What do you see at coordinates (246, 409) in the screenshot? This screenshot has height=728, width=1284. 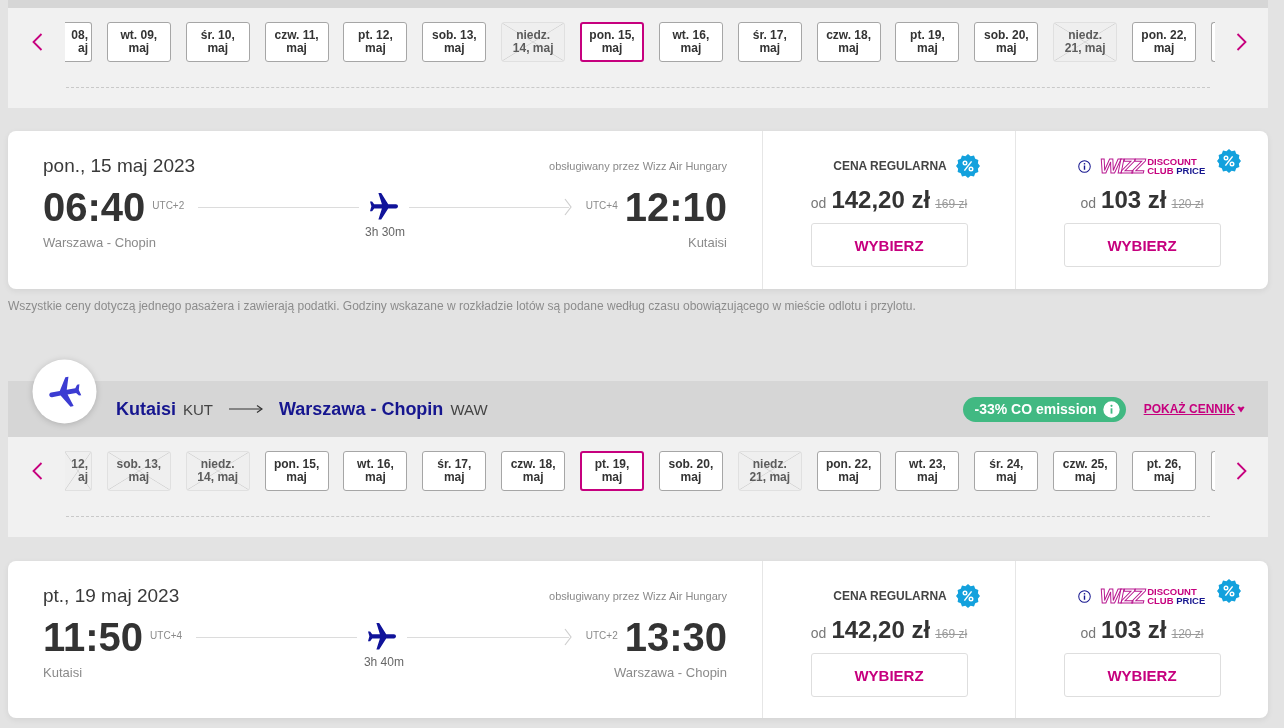 I see `arrow-icon` at bounding box center [246, 409].